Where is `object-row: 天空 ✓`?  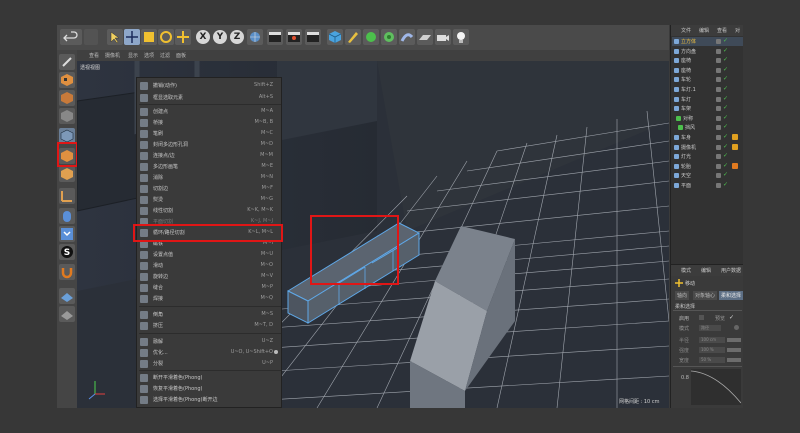
object-row: 天空 ✓ is located at coordinates (707, 175).